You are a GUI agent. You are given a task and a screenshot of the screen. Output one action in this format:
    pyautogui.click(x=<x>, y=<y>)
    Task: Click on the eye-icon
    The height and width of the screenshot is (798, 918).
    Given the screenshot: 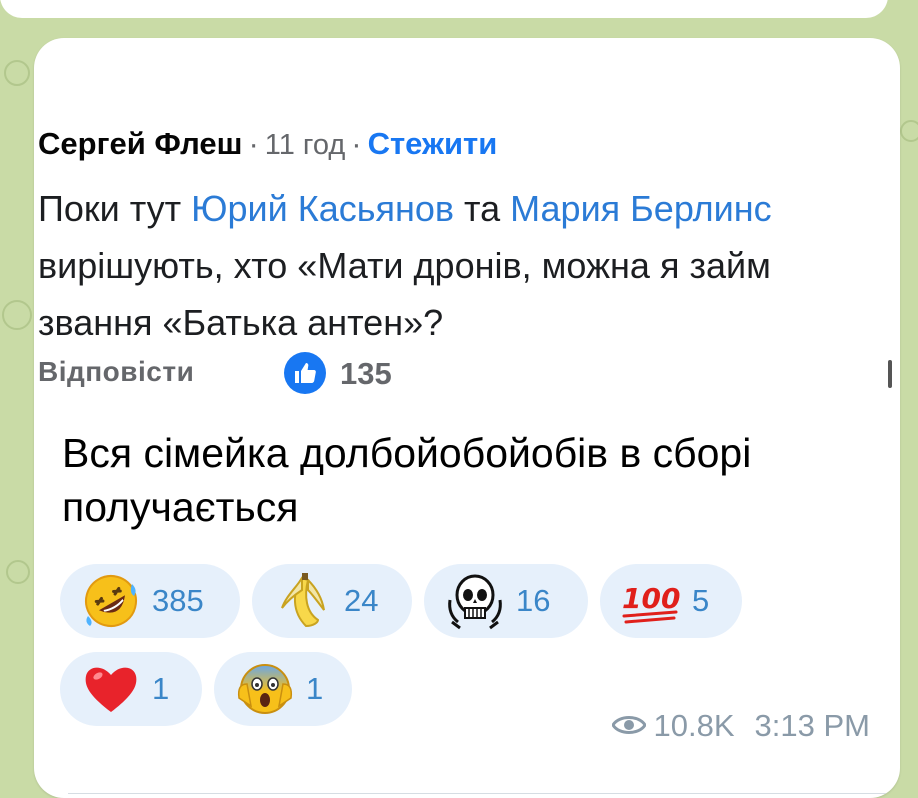 What is the action you would take?
    pyautogui.click(x=628, y=726)
    